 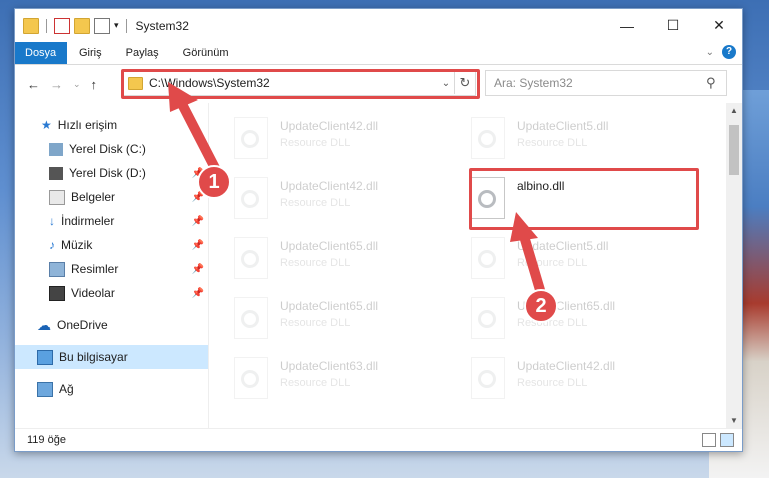 I want to click on star-icon: ★, so click(x=46, y=125).